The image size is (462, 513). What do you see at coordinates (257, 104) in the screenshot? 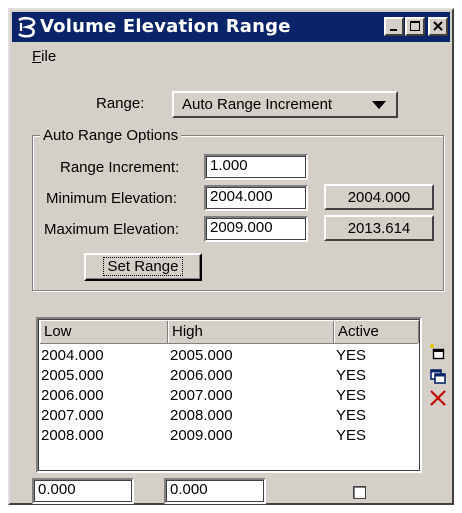
I see `range-dropdown-value: Auto Range Increment` at bounding box center [257, 104].